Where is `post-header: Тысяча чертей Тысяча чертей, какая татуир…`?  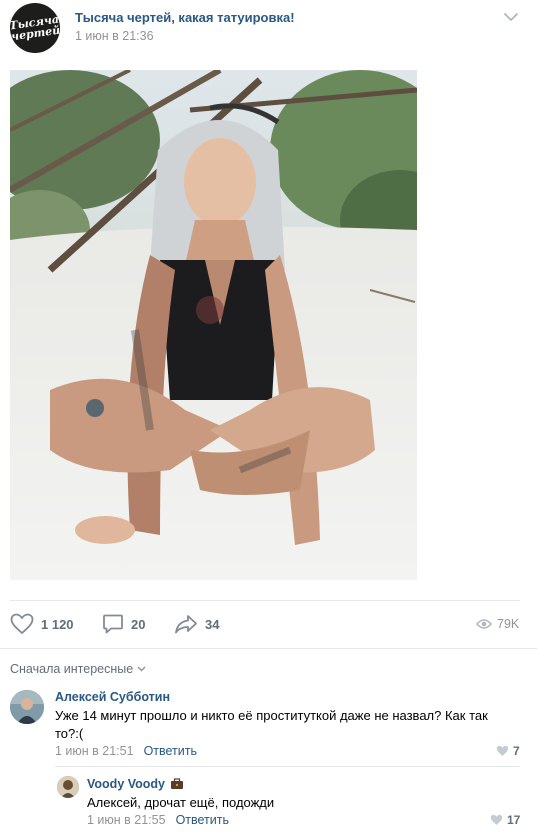 post-header: Тысяча чертей Тысяча чертей, какая татуир… is located at coordinates (268, 30).